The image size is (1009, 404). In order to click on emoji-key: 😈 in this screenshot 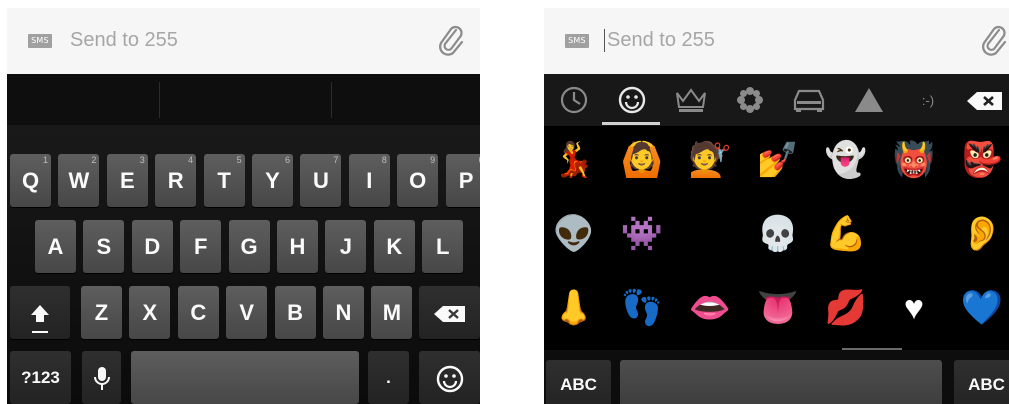, I will do `click(710, 234)`.